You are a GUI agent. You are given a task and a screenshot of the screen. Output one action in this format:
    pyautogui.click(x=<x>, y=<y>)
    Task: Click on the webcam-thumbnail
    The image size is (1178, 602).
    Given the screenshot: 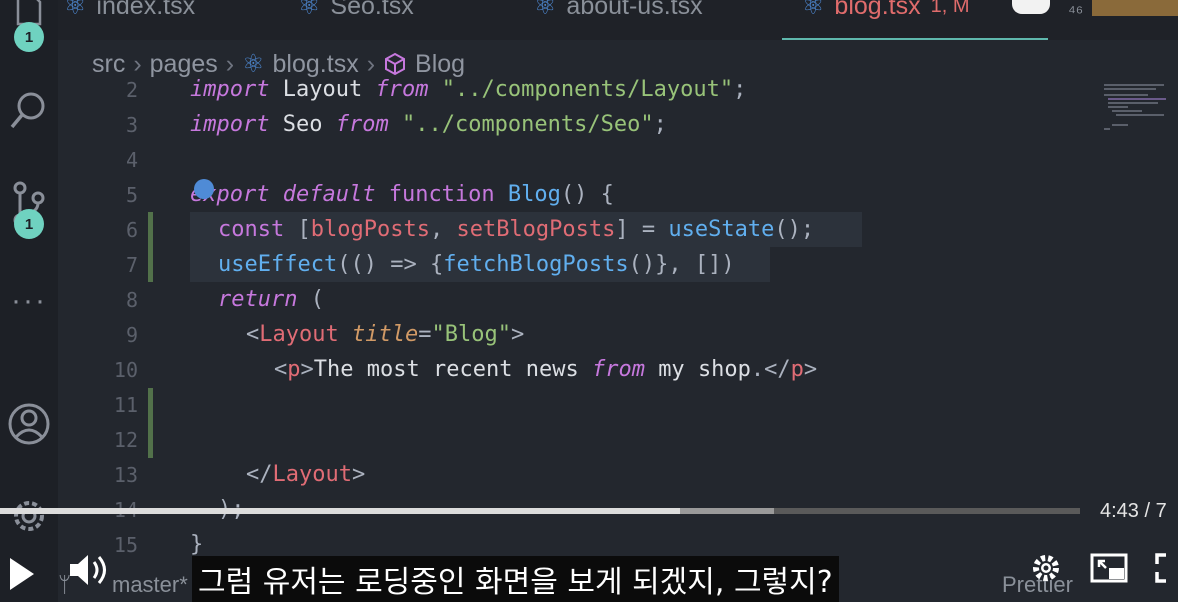 What is the action you would take?
    pyautogui.click(x=1135, y=8)
    